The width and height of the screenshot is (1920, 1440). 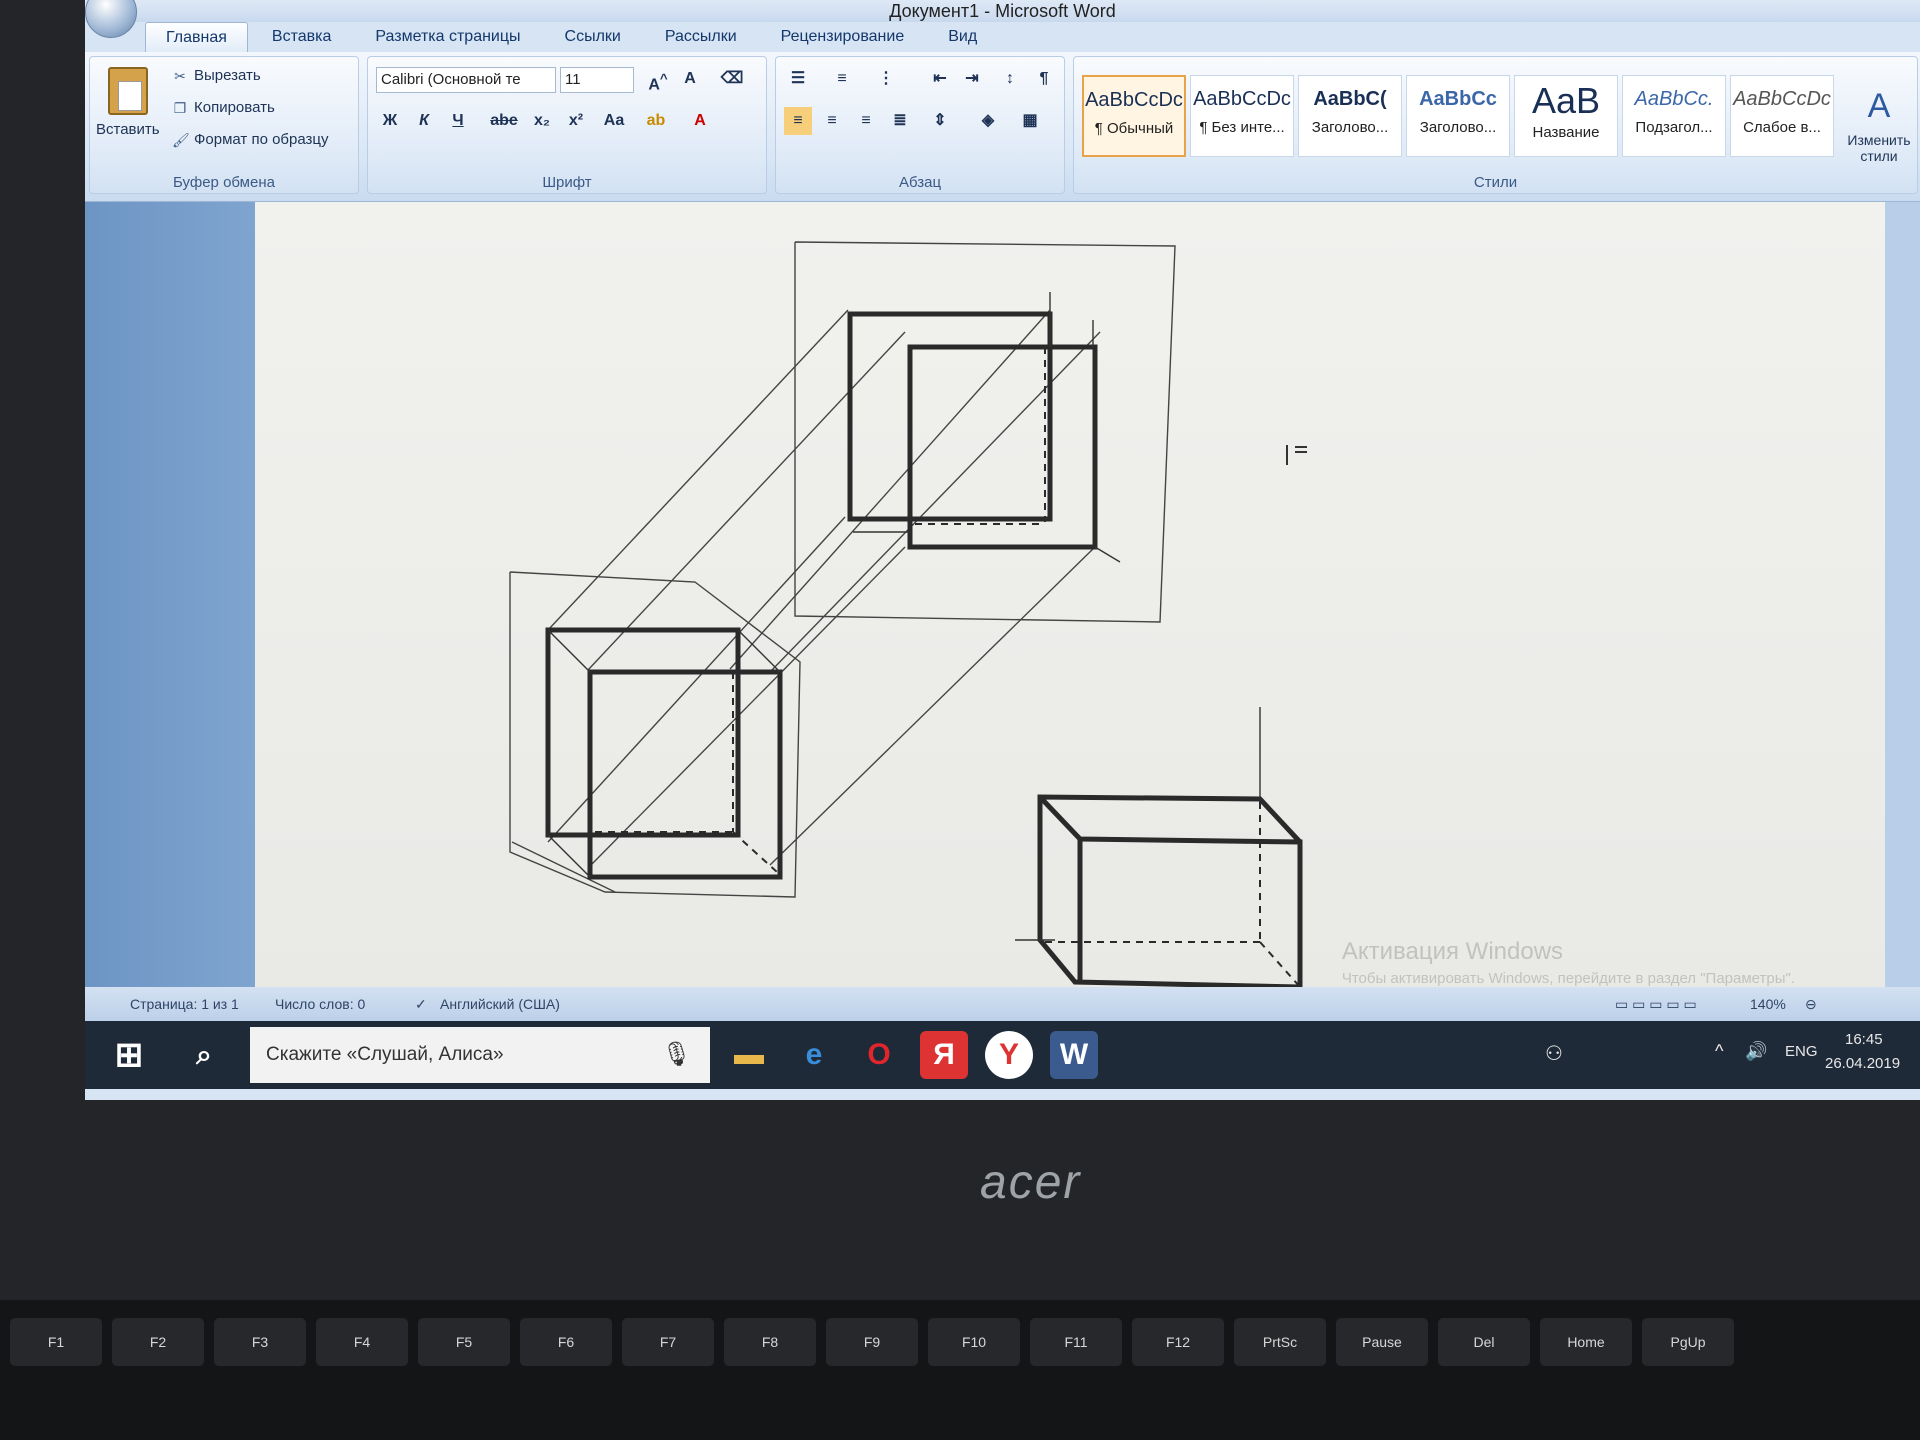 I want to click on tab-references: Ссылки, so click(x=593, y=37).